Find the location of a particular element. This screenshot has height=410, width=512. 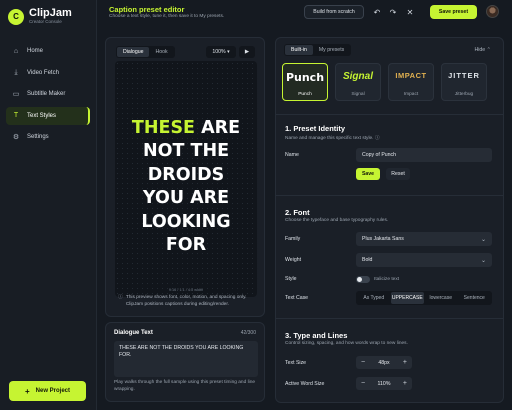

text-size-value: 48px is located at coordinates (384, 362).